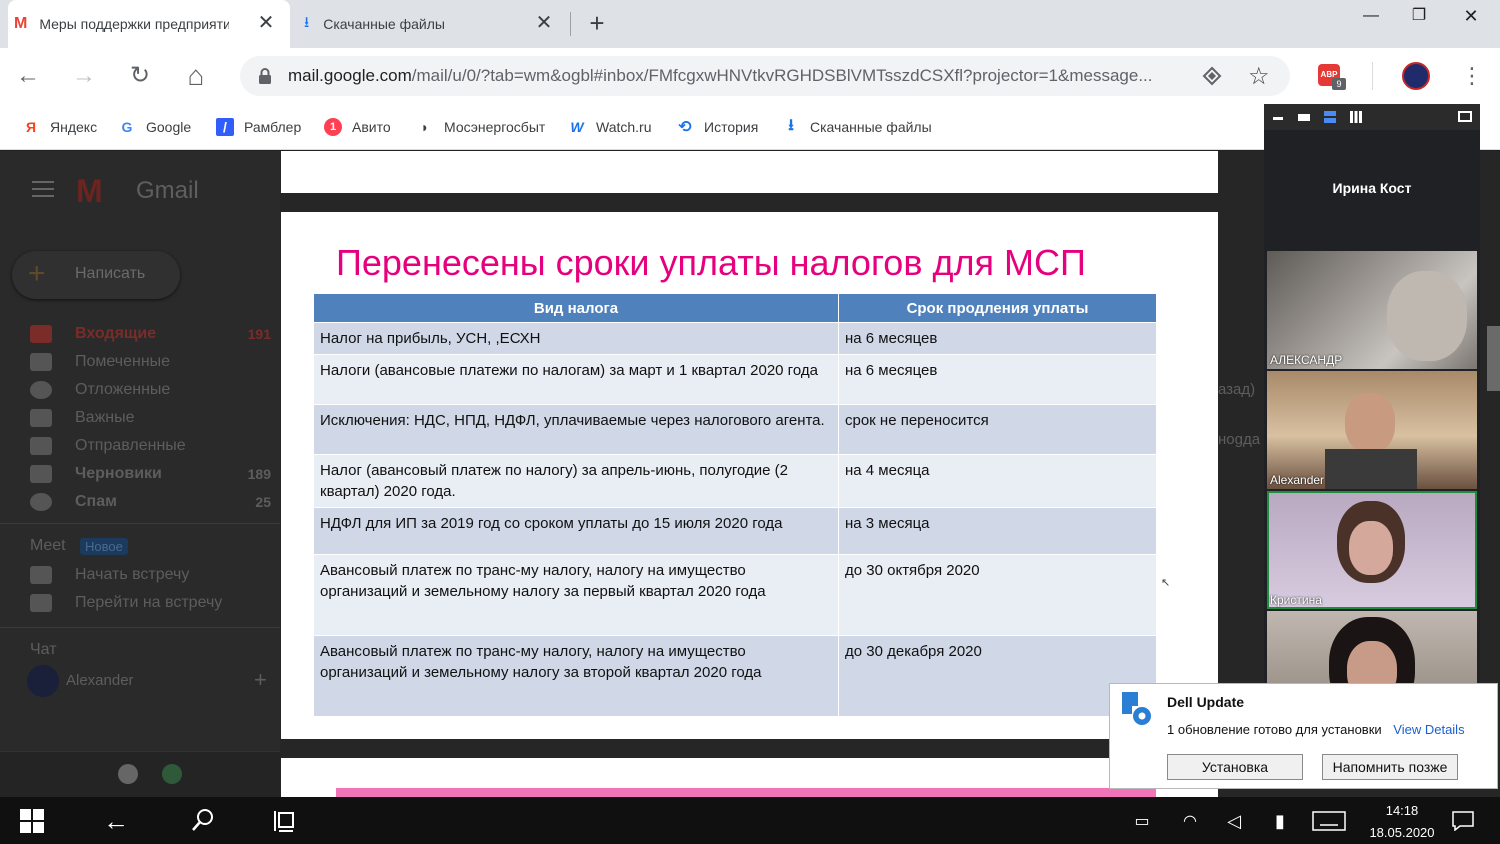  What do you see at coordinates (1390, 767) in the screenshot?
I see `remind-later-button: Напомнить позже` at bounding box center [1390, 767].